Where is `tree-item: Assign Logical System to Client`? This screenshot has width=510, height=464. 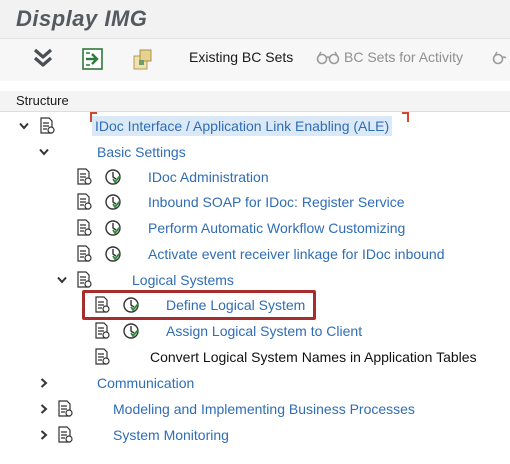 tree-item: Assign Logical System to Client is located at coordinates (255, 331).